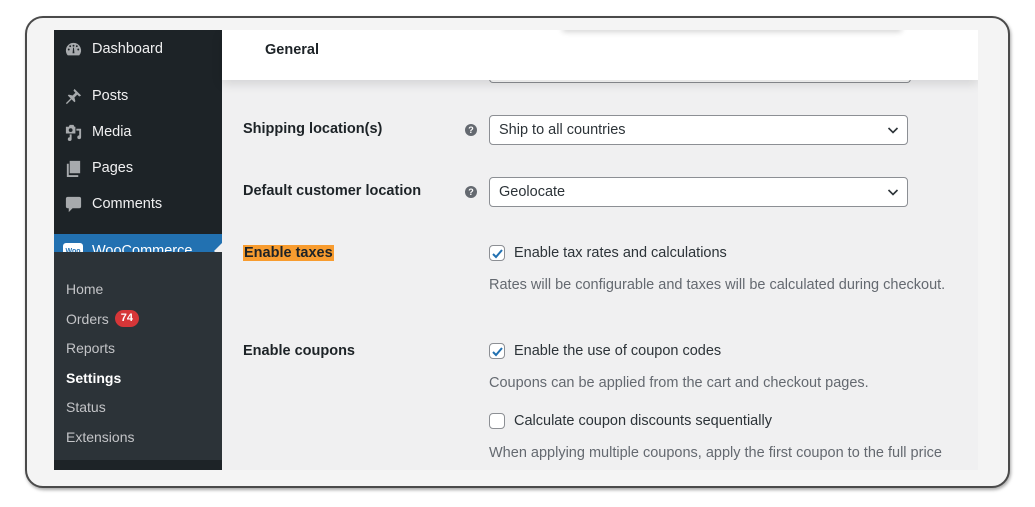 The width and height of the screenshot is (1035, 507). Describe the element at coordinates (618, 351) in the screenshot. I see `checkbox-label: Enable the use of coupon codes` at that location.